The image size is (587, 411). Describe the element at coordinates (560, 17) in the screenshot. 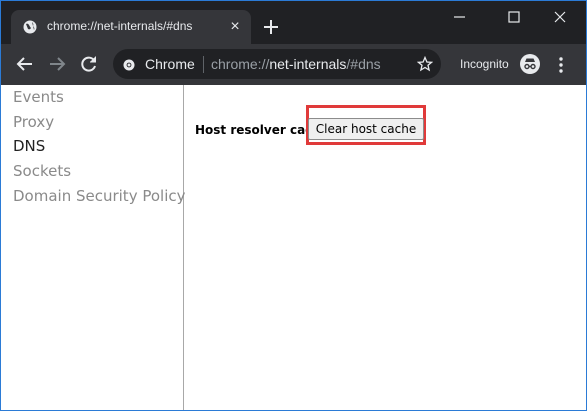

I see `close-window-icon` at that location.